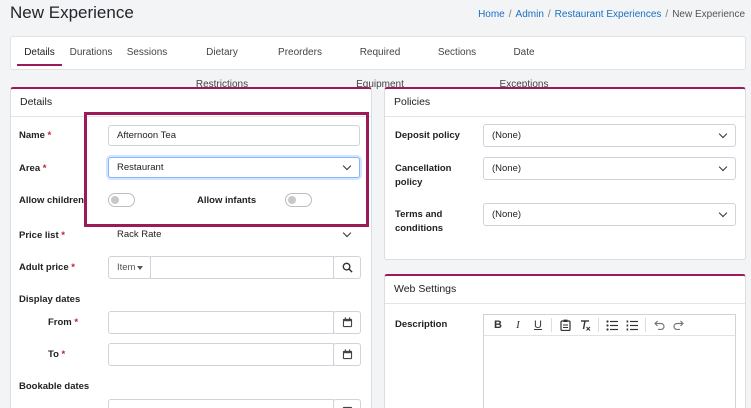 The image size is (751, 408). I want to click on allow-children-label: Allow children, so click(51, 200).